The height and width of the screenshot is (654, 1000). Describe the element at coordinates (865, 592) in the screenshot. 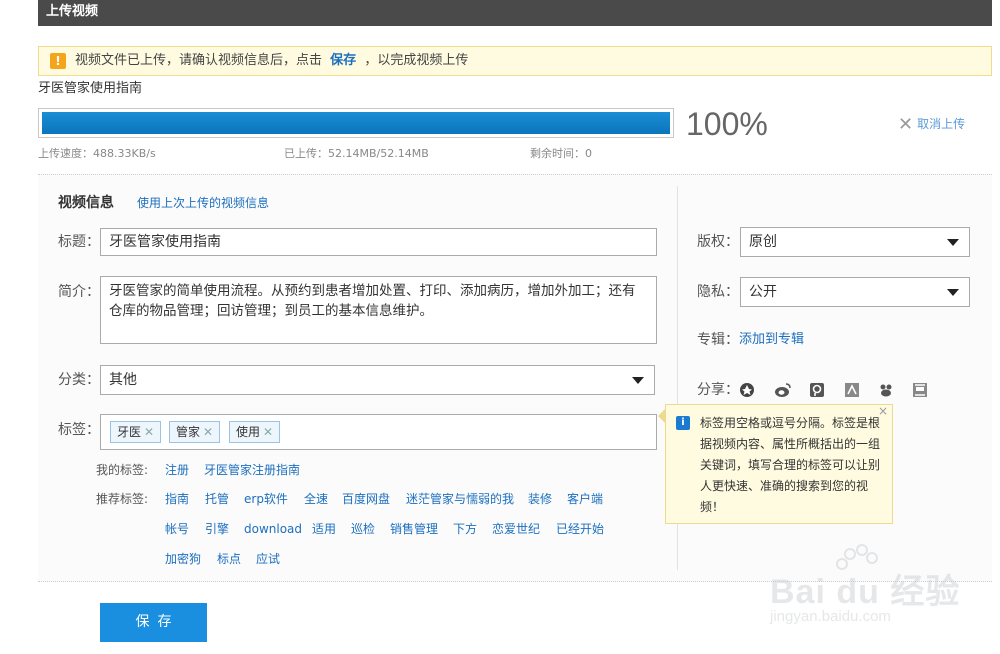

I see `watermark-main: Bai du 经验` at that location.